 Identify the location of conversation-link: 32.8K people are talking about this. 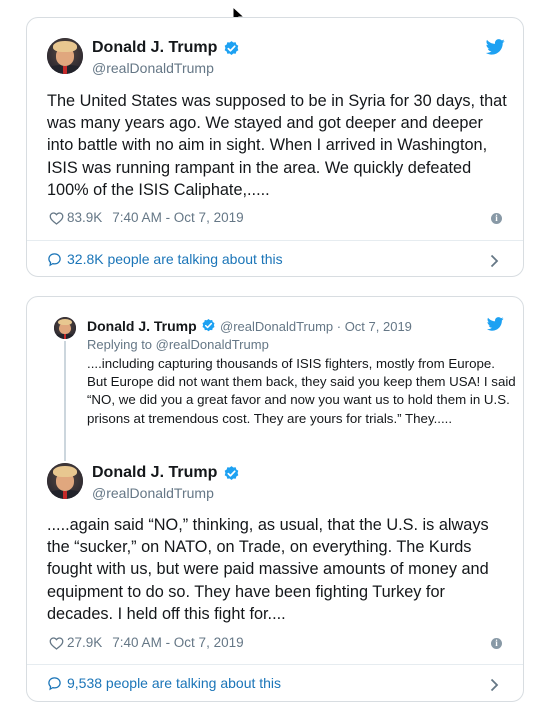
(165, 259).